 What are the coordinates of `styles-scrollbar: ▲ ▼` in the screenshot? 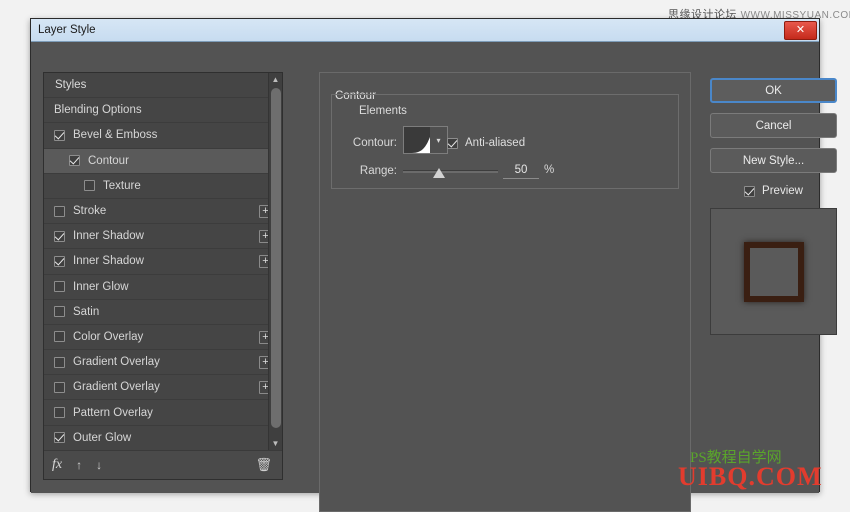 It's located at (275, 261).